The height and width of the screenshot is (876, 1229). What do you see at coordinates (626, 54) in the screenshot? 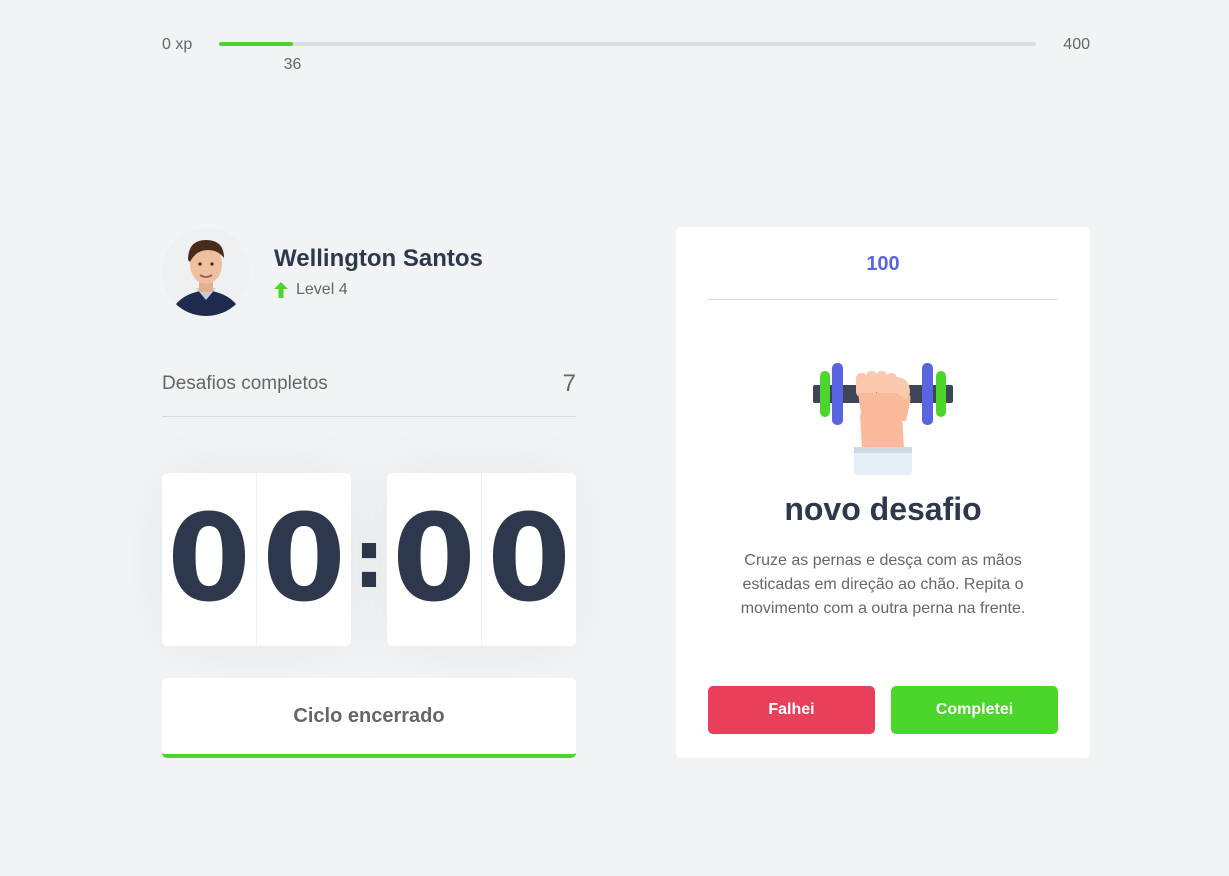
I see `experience-bar: 0 xp 36 400` at bounding box center [626, 54].